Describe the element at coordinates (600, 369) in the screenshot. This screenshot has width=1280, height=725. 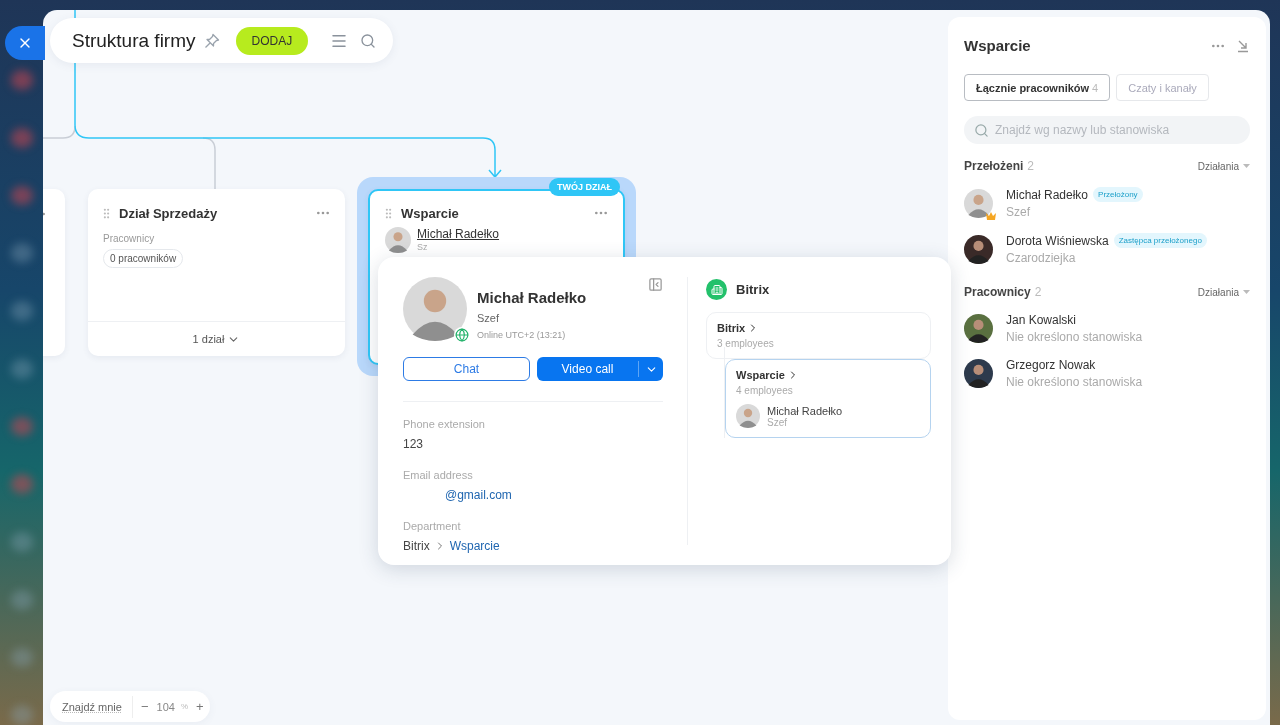
I see `video-call-button: Video call` at that location.